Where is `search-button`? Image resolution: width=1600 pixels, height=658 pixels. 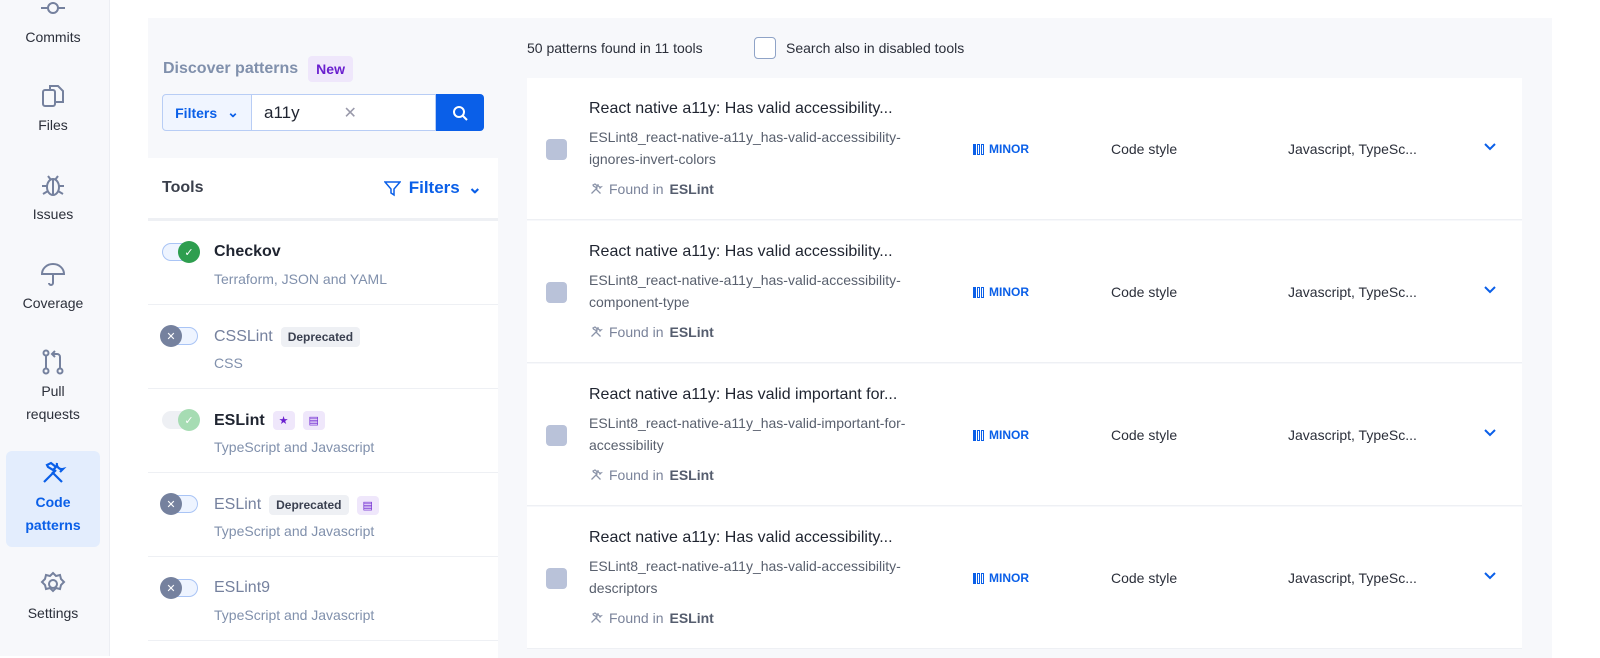
search-button is located at coordinates (460, 112).